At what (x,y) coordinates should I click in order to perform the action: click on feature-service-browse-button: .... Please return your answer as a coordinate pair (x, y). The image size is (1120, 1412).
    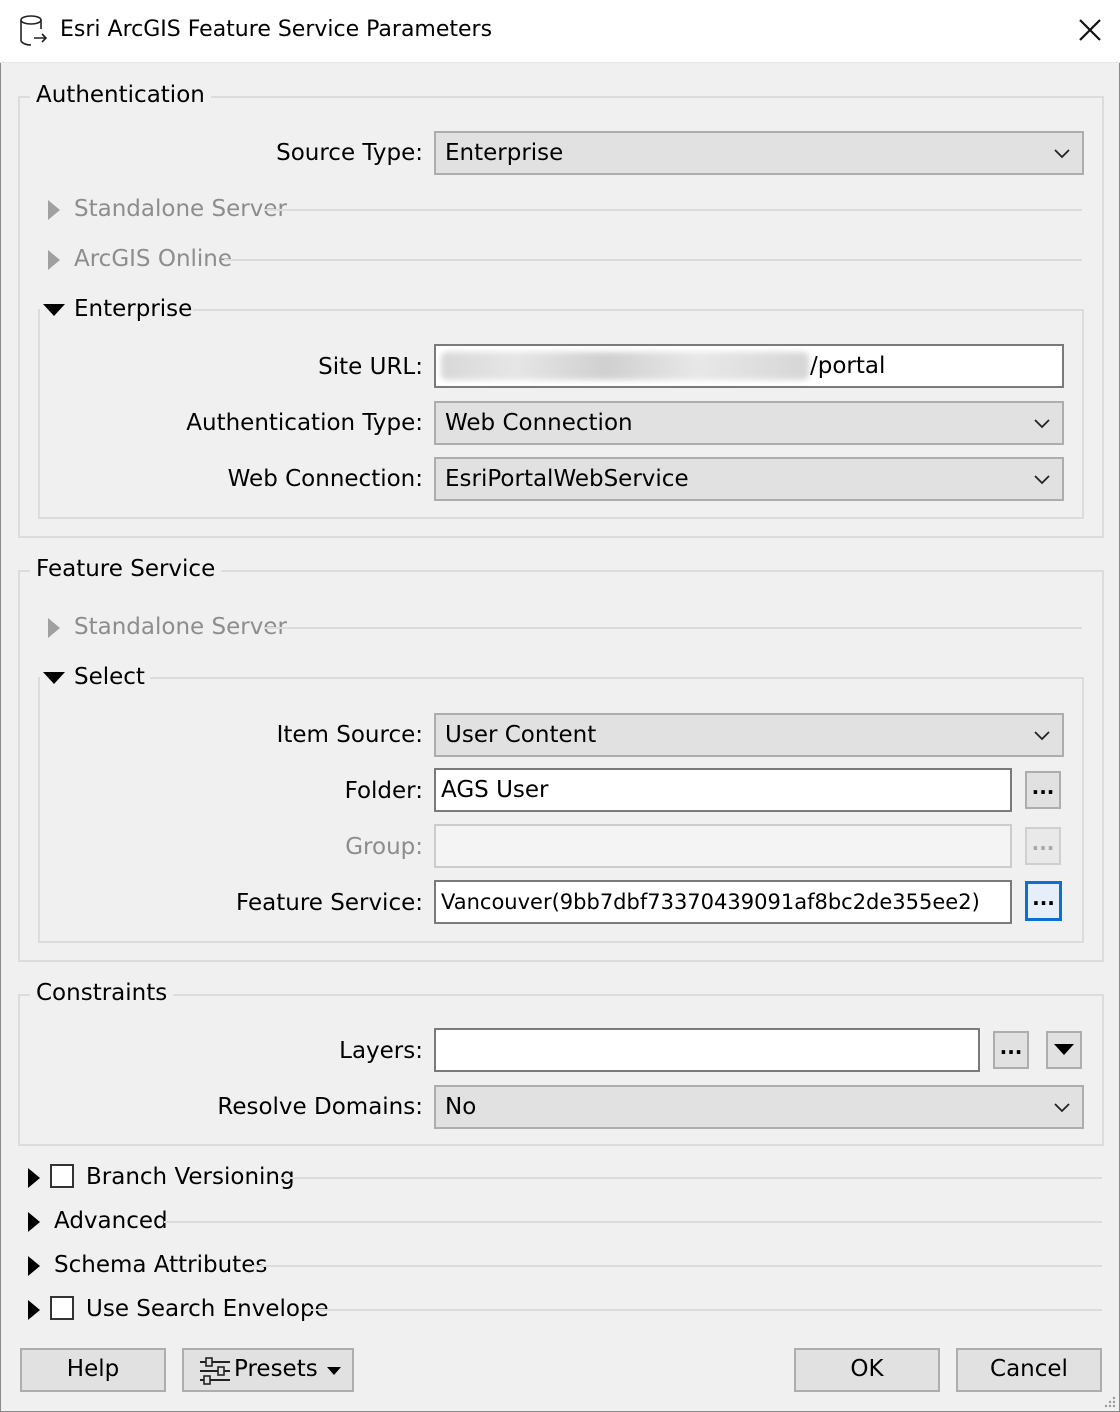
    Looking at the image, I should click on (1043, 901).